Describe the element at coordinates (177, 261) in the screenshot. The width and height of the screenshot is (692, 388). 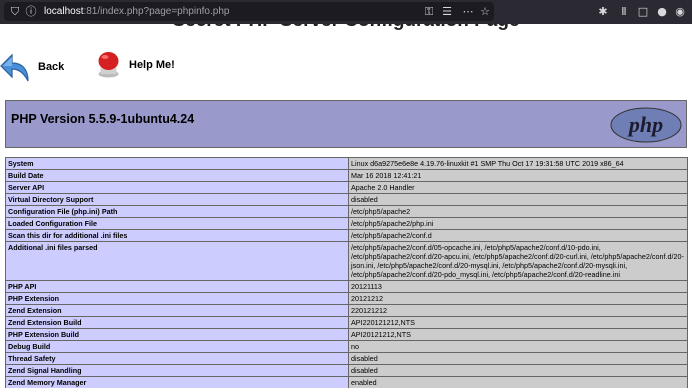
I see `row-key: Additional .ini files parsed` at that location.